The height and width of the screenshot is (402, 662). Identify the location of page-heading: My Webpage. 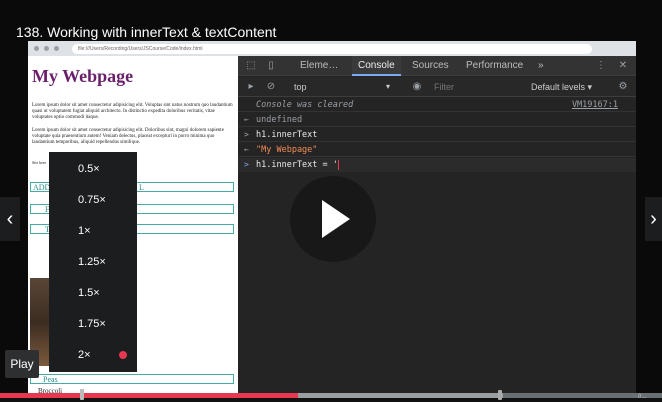
(83, 76).